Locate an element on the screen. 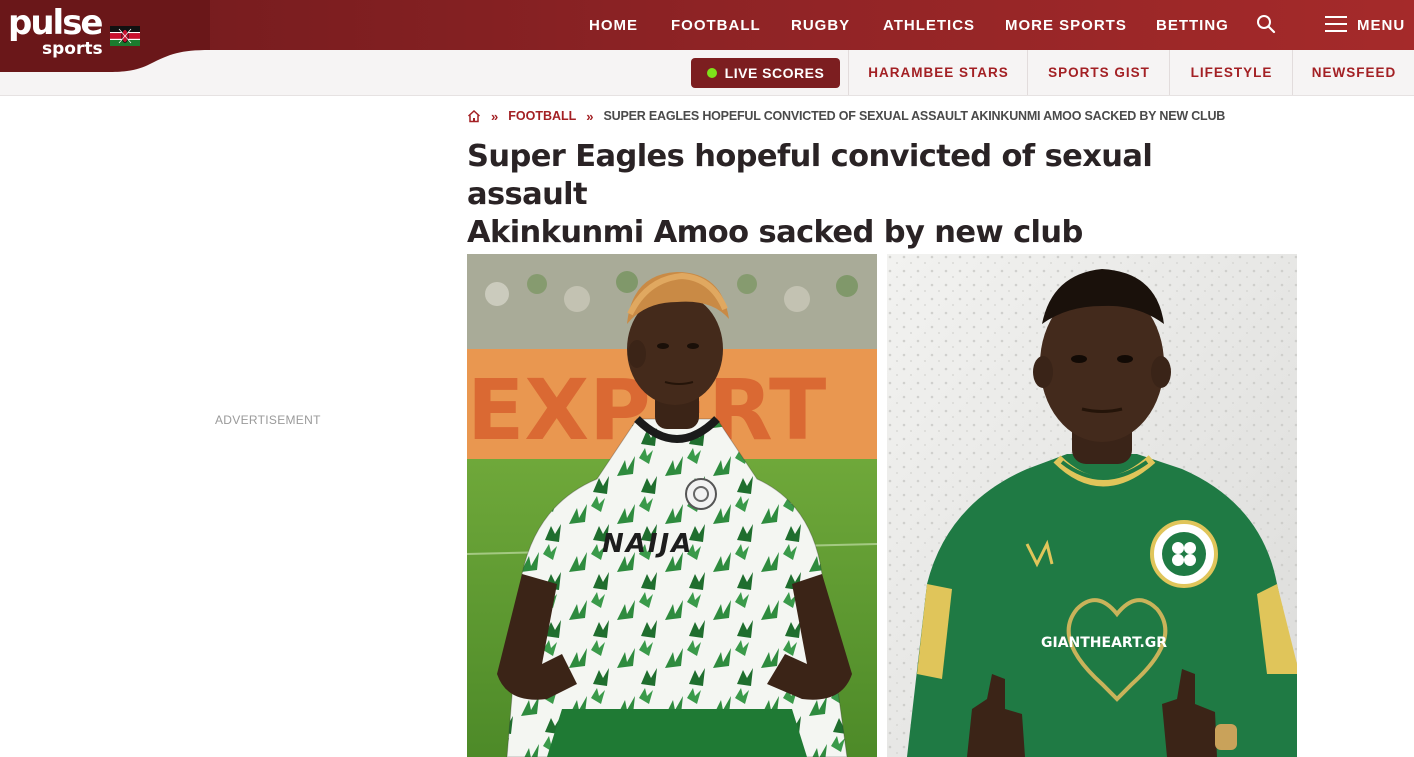  home-icon is located at coordinates (474, 116).